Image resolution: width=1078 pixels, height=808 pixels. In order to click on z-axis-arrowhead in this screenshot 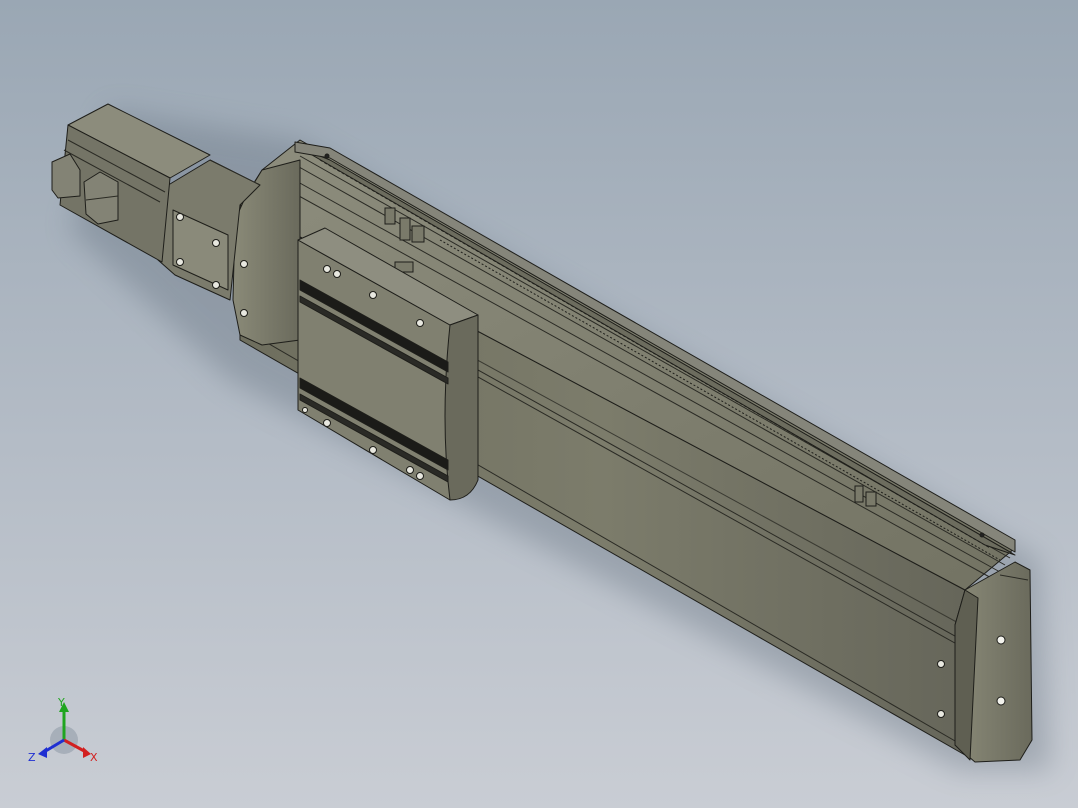, I will do `click(42, 752)`.